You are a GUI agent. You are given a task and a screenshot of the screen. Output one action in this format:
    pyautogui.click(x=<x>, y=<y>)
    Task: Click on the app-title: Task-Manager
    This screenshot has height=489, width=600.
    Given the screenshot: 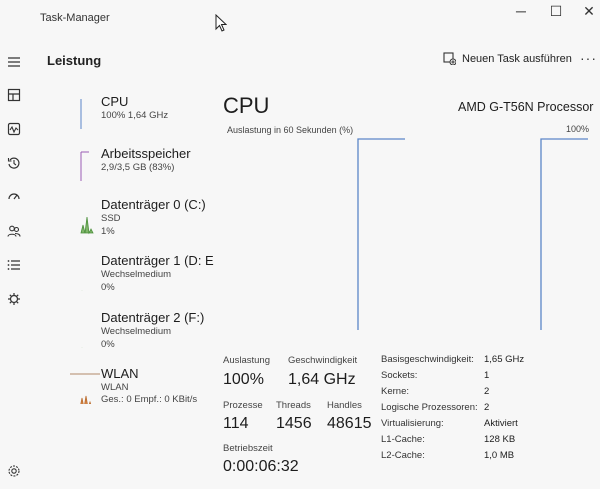 What is the action you would take?
    pyautogui.click(x=75, y=18)
    